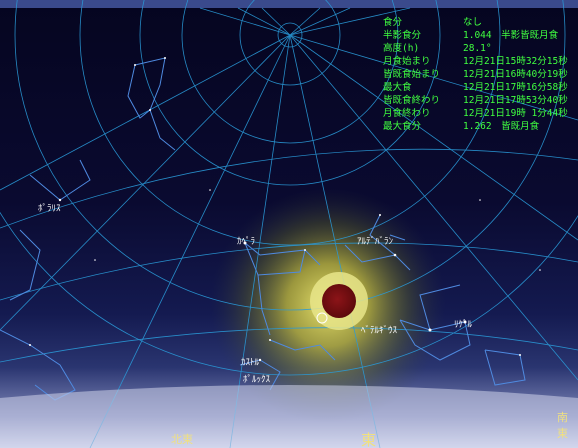  I want to click on star-label-castor: ｶｽﾄﾙ, so click(250, 361).